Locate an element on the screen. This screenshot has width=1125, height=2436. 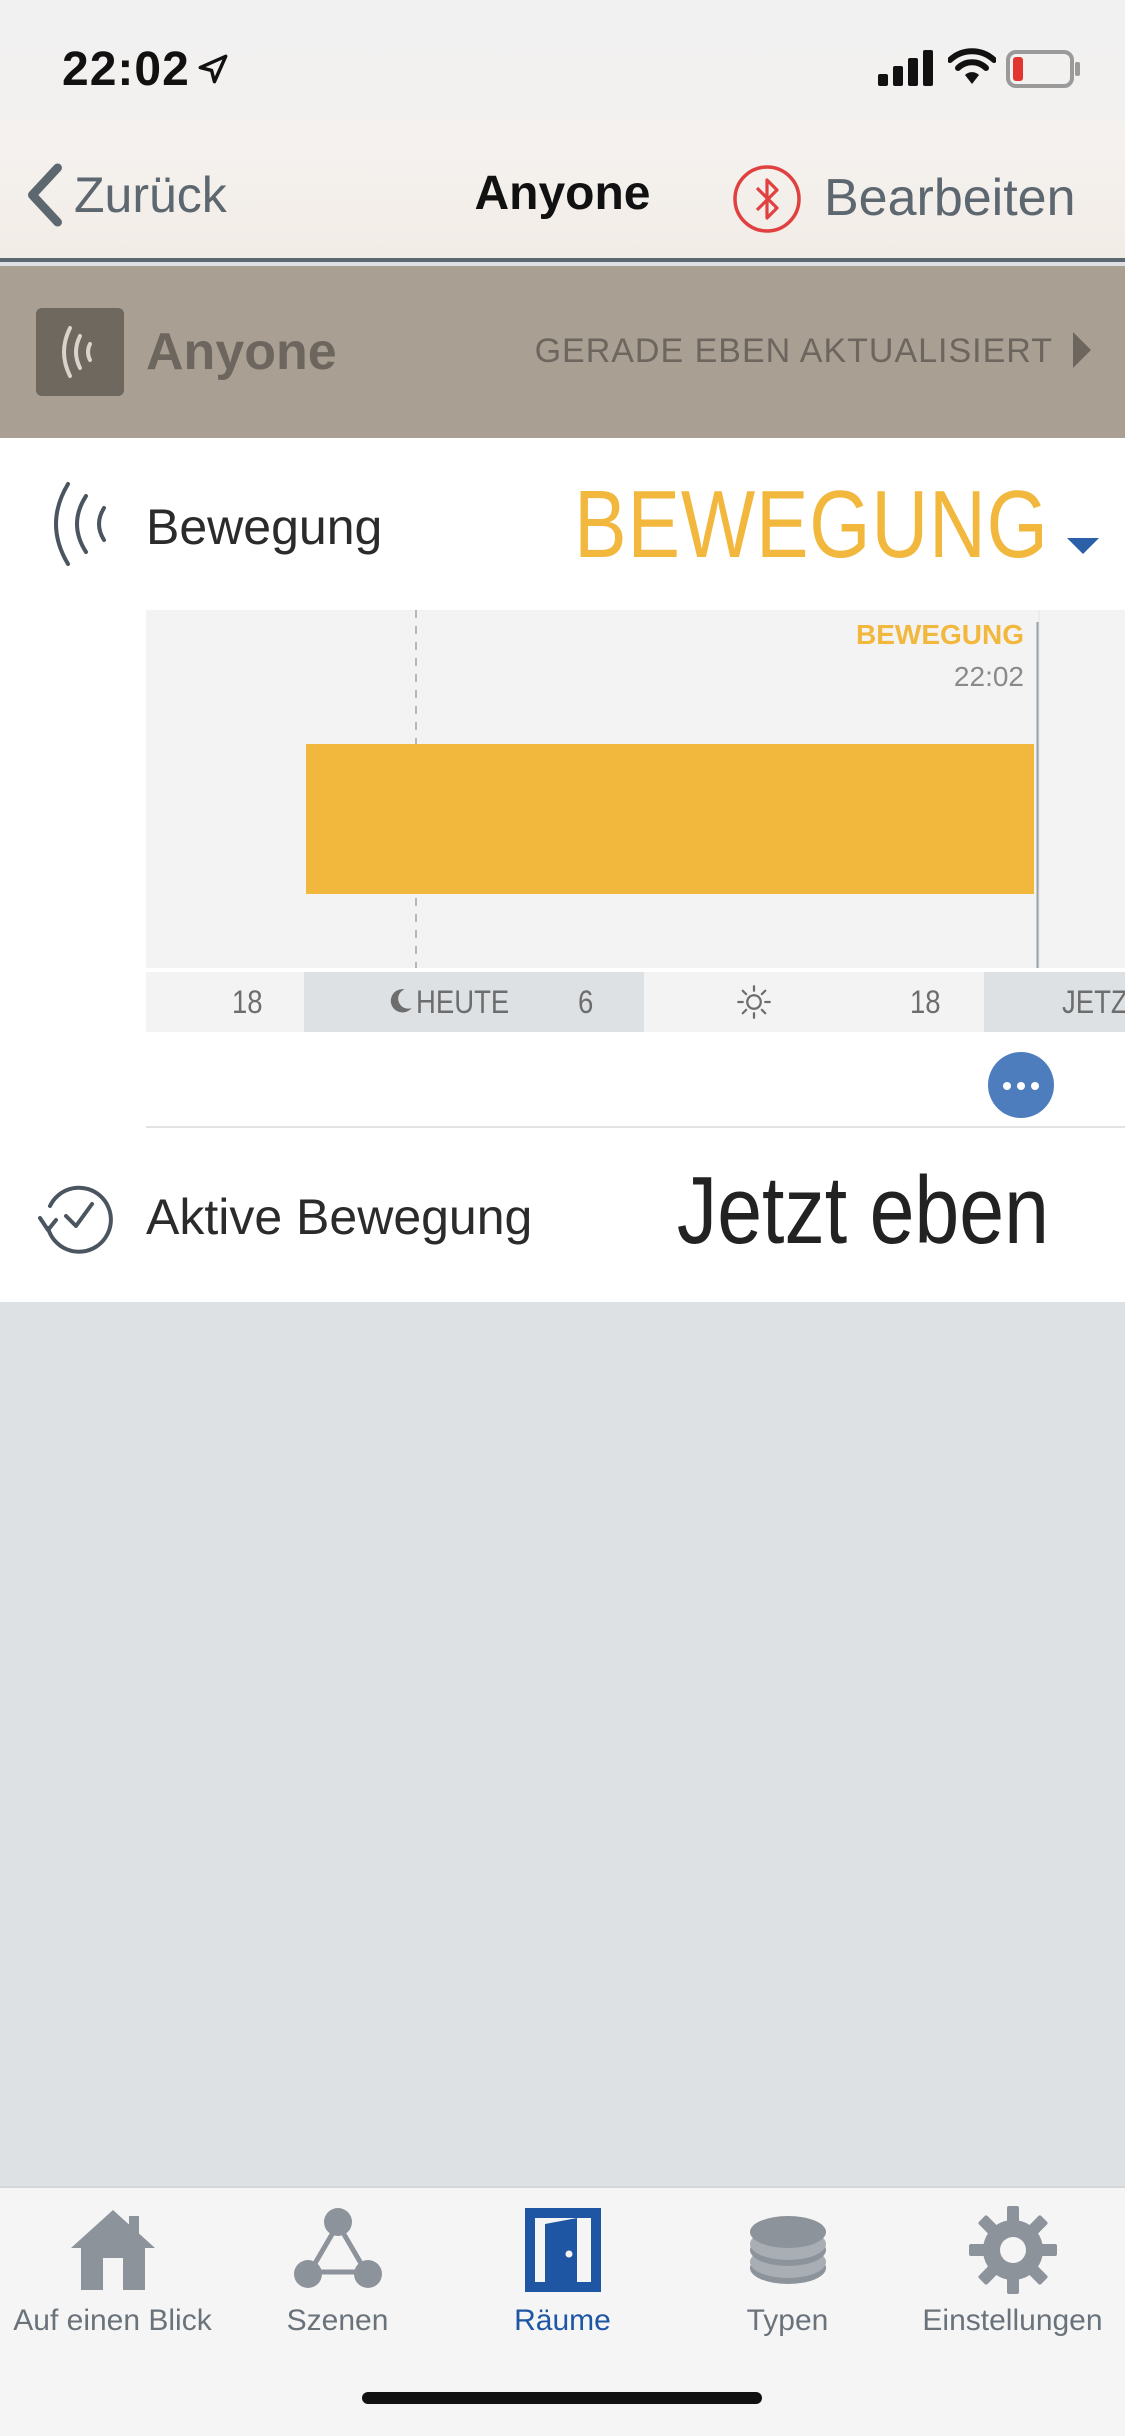
door-icon is located at coordinates (562, 2250).